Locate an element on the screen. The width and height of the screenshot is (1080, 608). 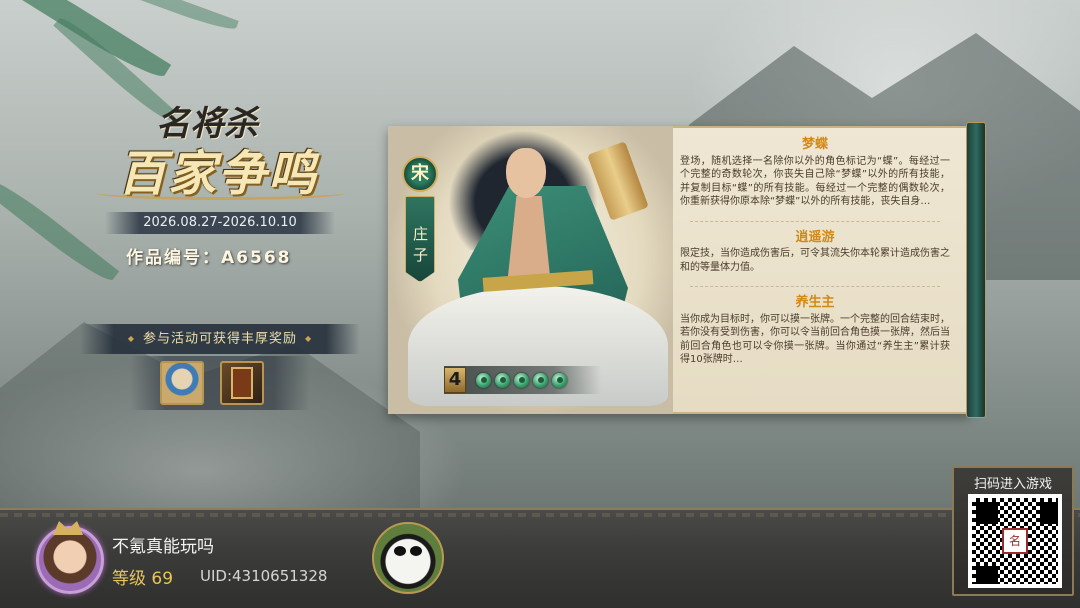
reward-list is located at coordinates (220, 383).